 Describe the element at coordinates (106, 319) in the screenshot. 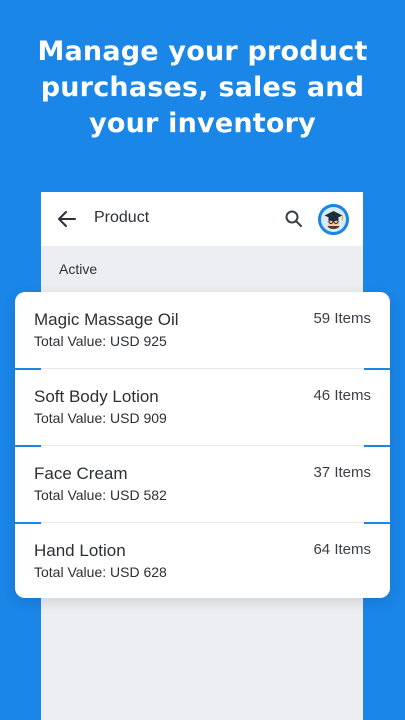

I see `product-name: Magic Massage Oil` at that location.